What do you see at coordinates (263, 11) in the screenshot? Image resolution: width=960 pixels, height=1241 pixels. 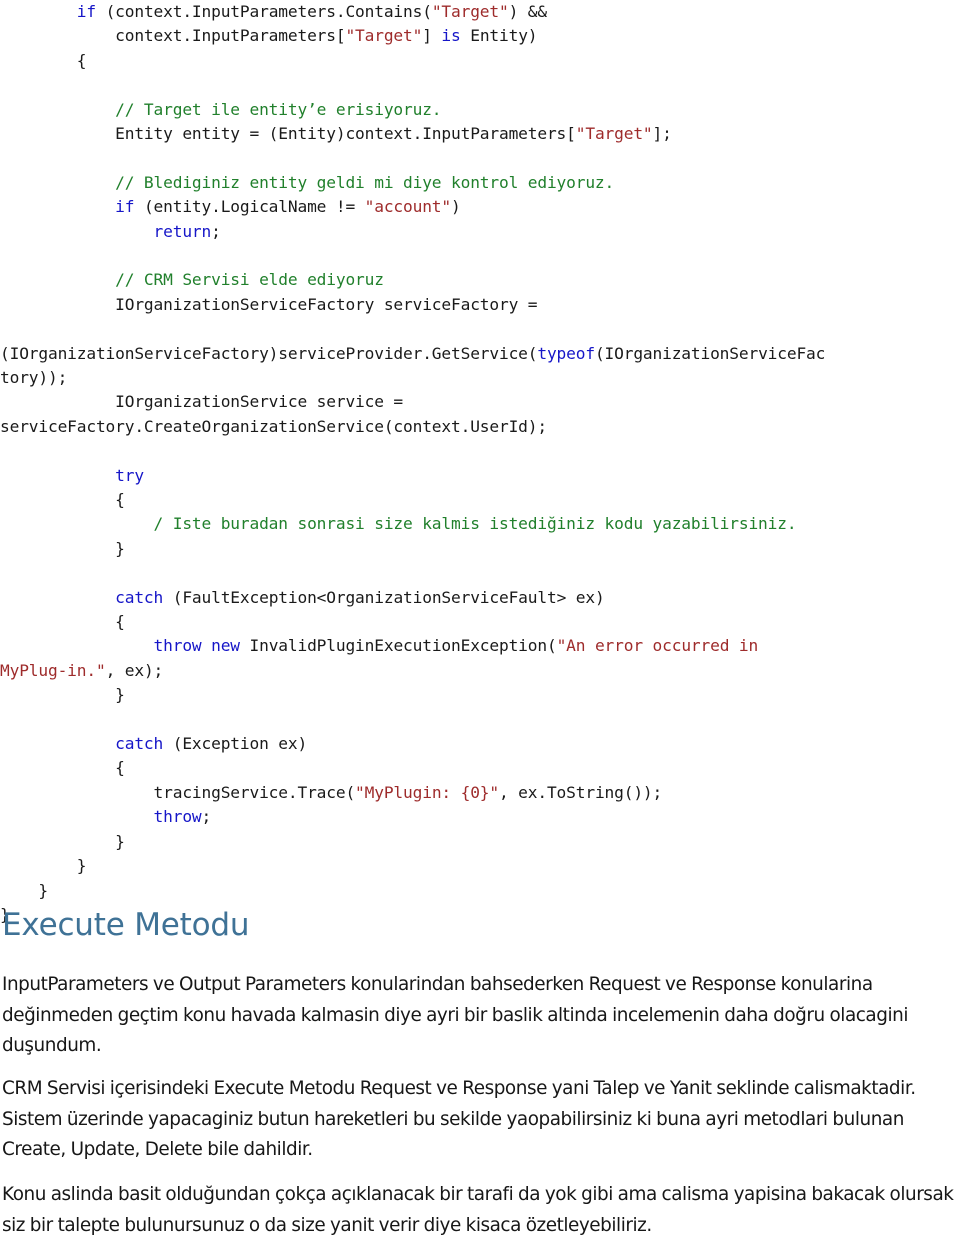 I see `code-token-pln: (context.InputParameters.Contains(` at bounding box center [263, 11].